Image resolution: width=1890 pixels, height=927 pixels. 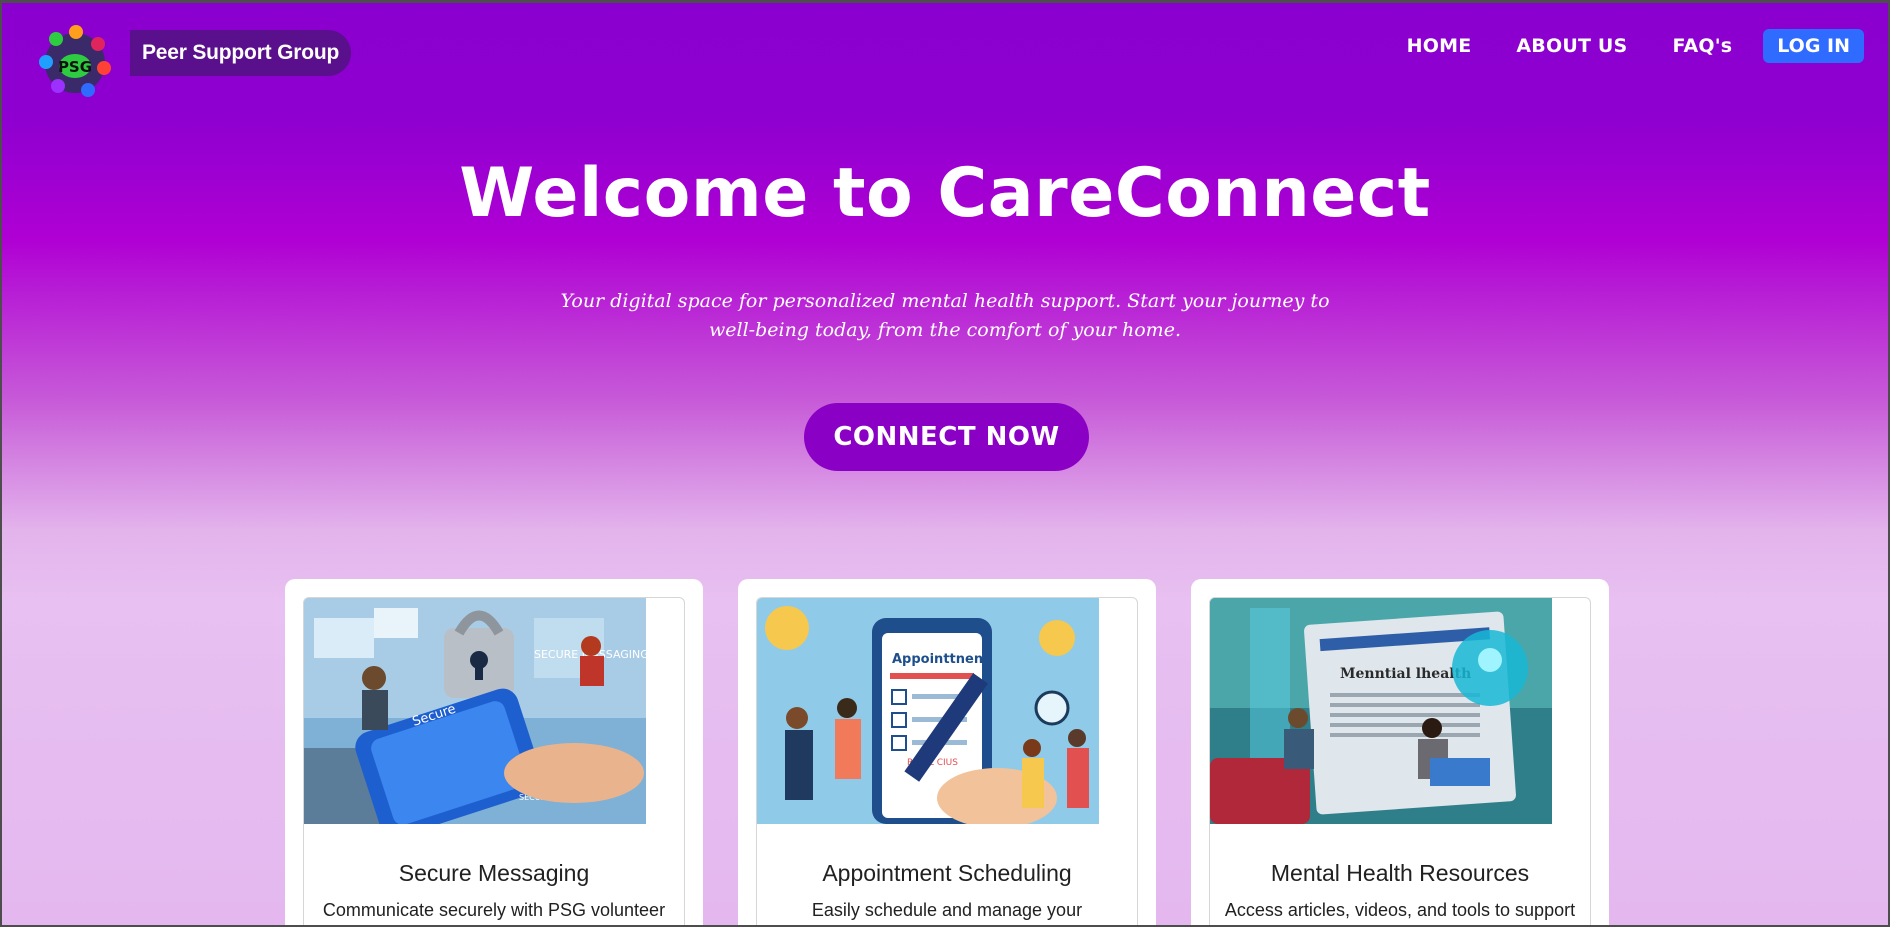 What do you see at coordinates (1400, 873) in the screenshot?
I see `card-title: Mental Health Resources` at bounding box center [1400, 873].